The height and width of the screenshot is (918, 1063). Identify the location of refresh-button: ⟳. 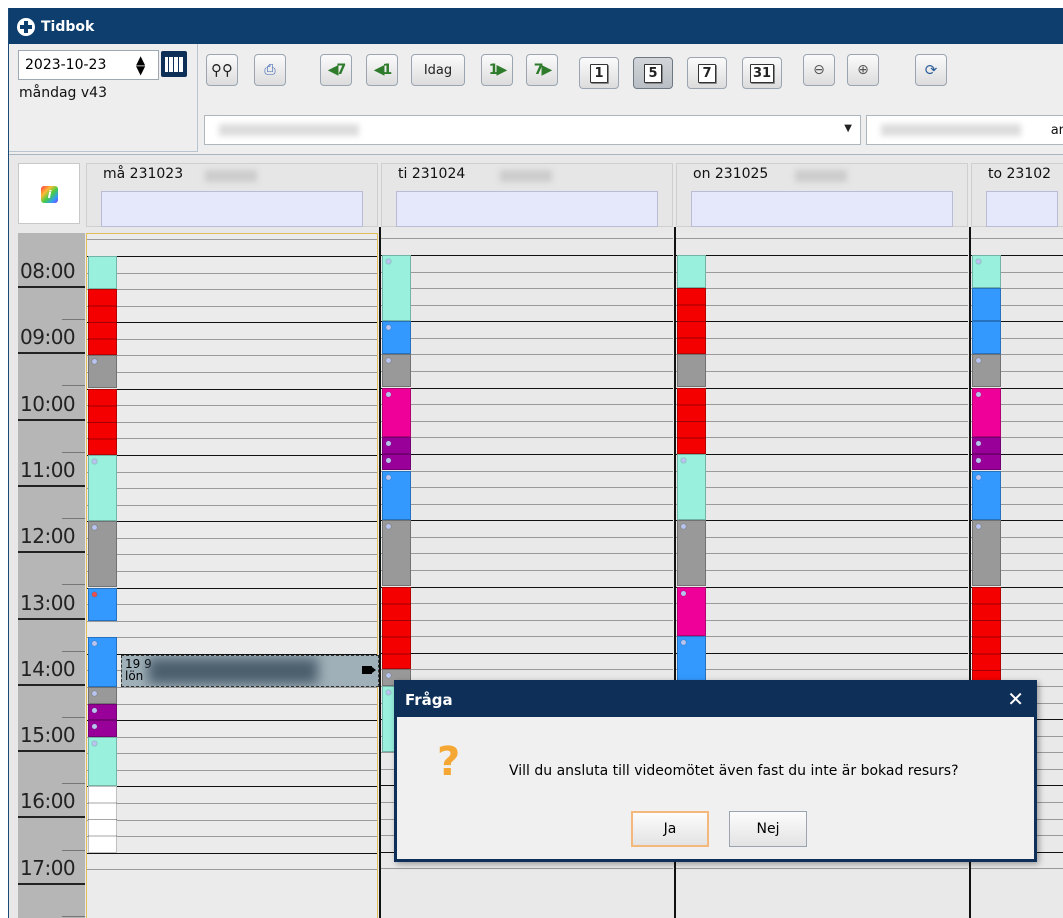
(931, 70).